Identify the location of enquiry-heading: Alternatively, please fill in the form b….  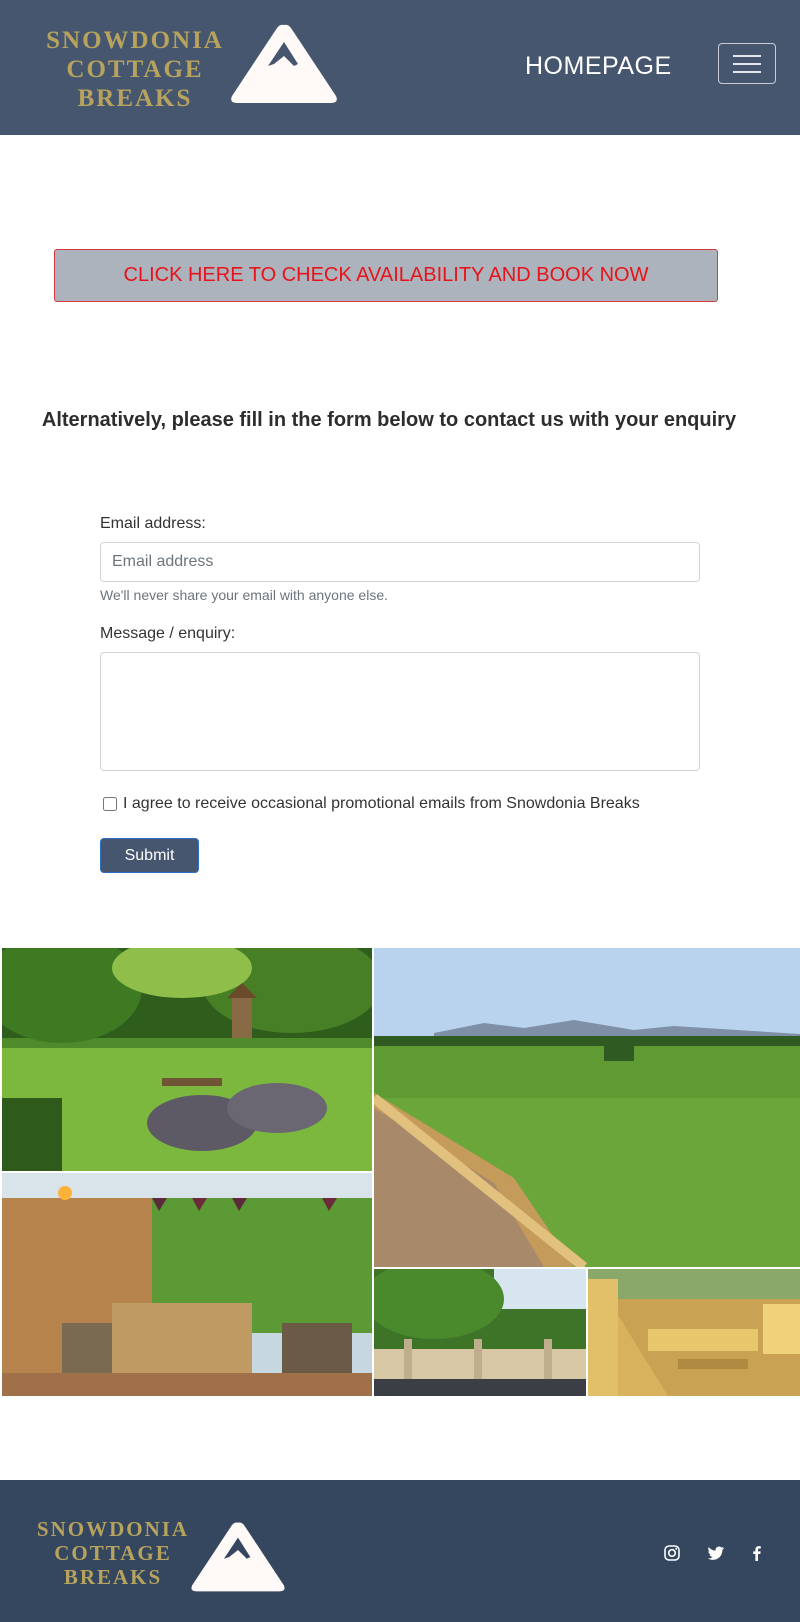
(389, 420).